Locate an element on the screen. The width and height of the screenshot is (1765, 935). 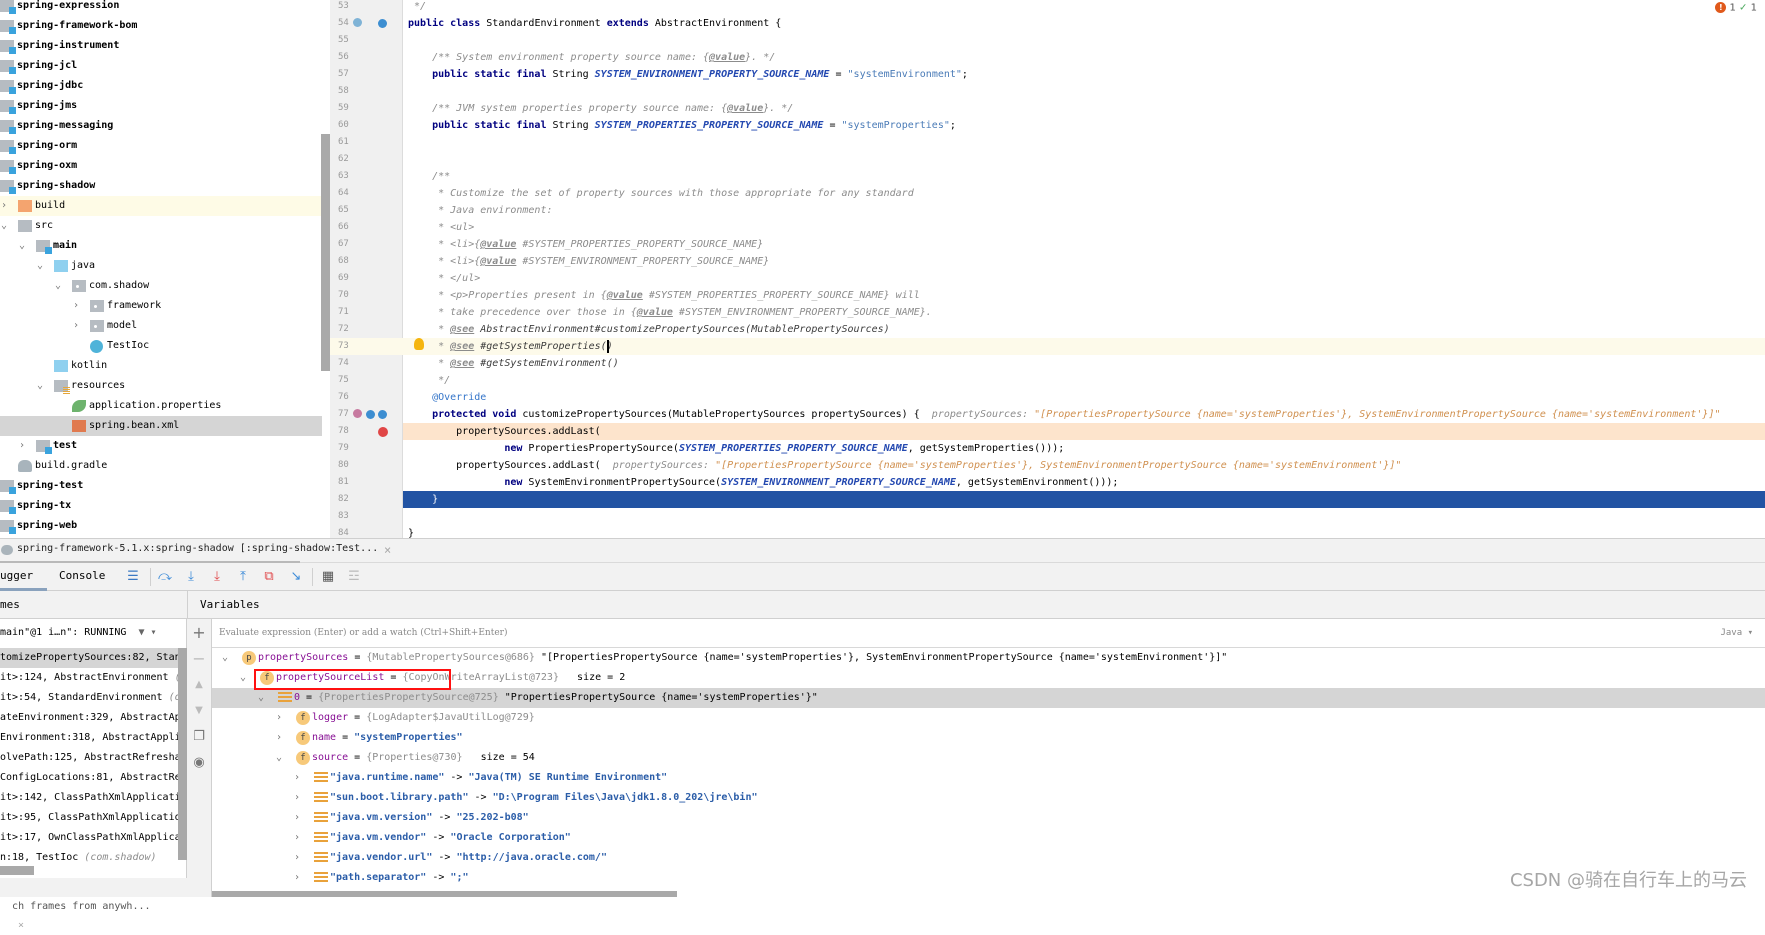
move-up-icon: ▲ is located at coordinates (199, 685).